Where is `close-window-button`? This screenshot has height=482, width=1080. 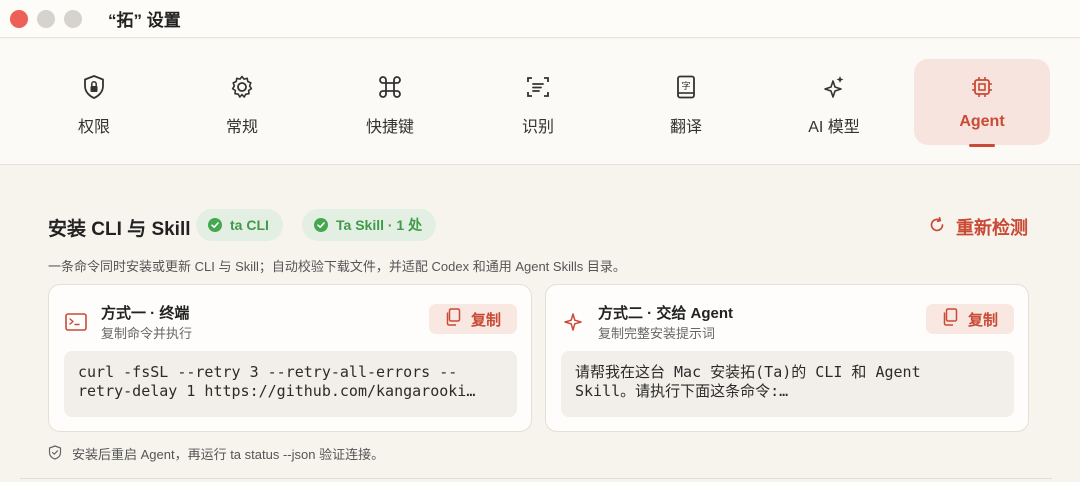 close-window-button is located at coordinates (19, 18).